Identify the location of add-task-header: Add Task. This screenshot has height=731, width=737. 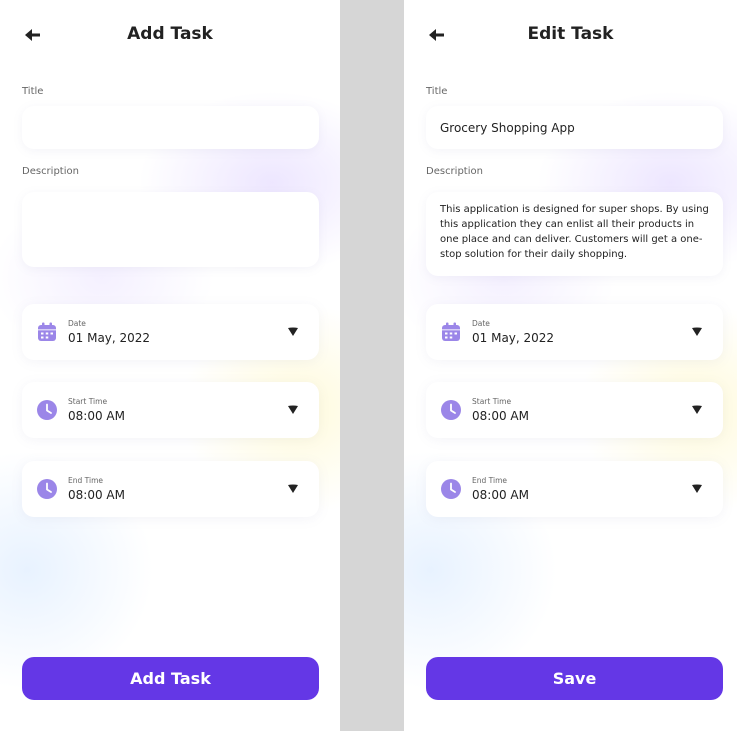
(170, 35).